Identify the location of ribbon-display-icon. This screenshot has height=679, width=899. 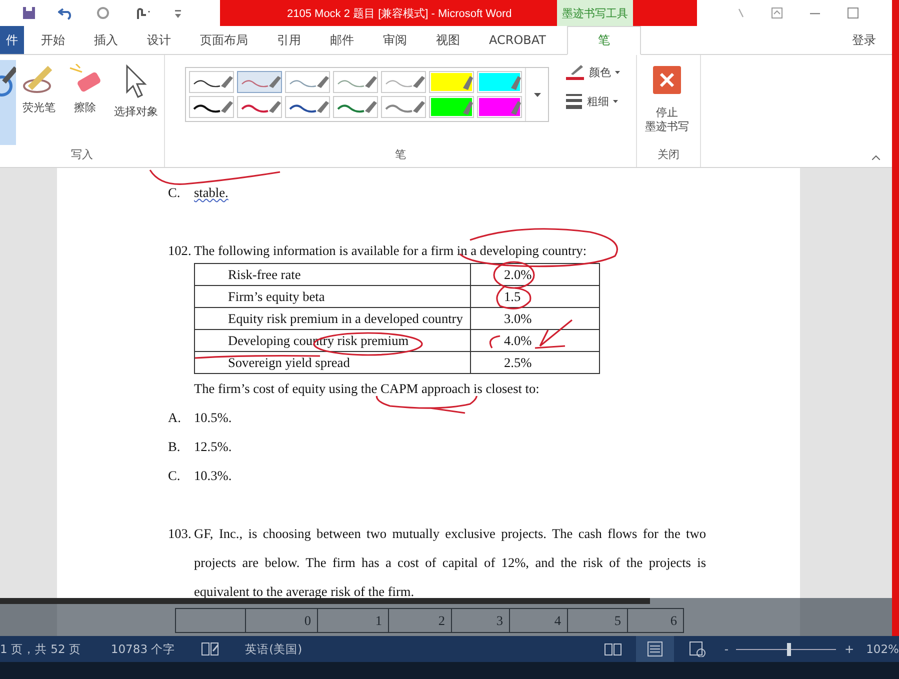
(777, 13).